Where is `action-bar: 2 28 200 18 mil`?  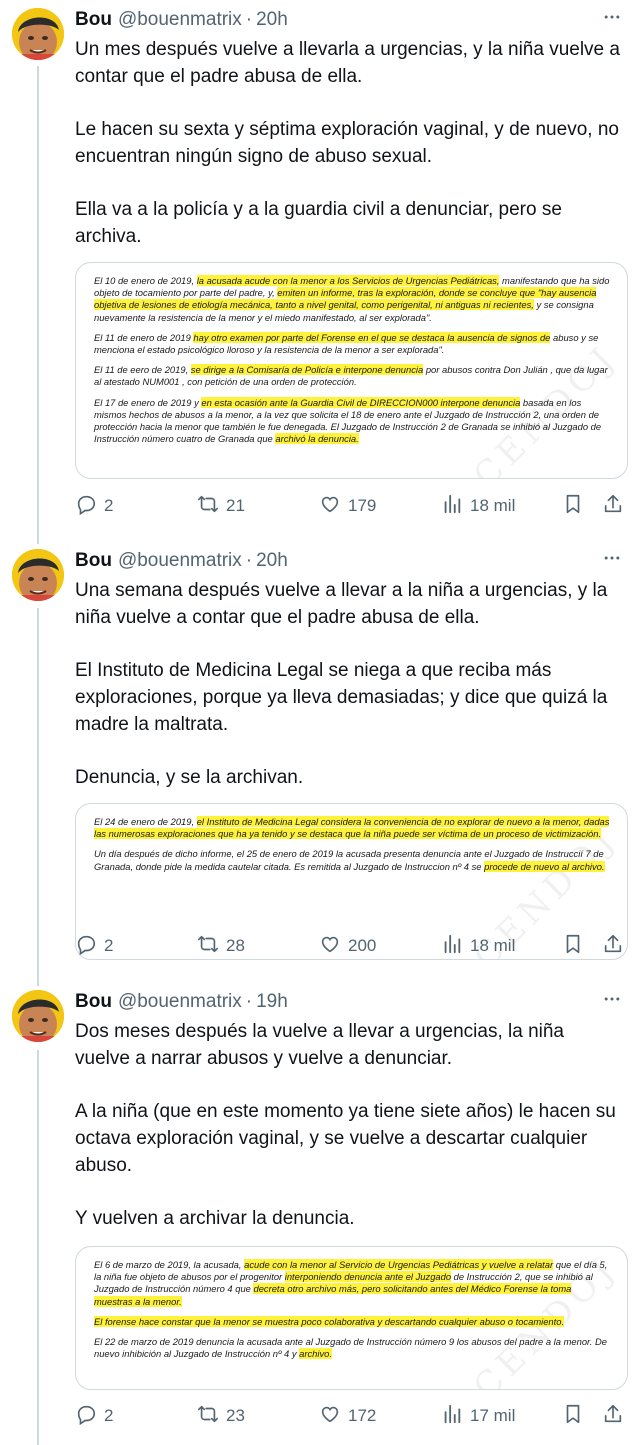
action-bar: 2 28 200 18 mil is located at coordinates (350, 946).